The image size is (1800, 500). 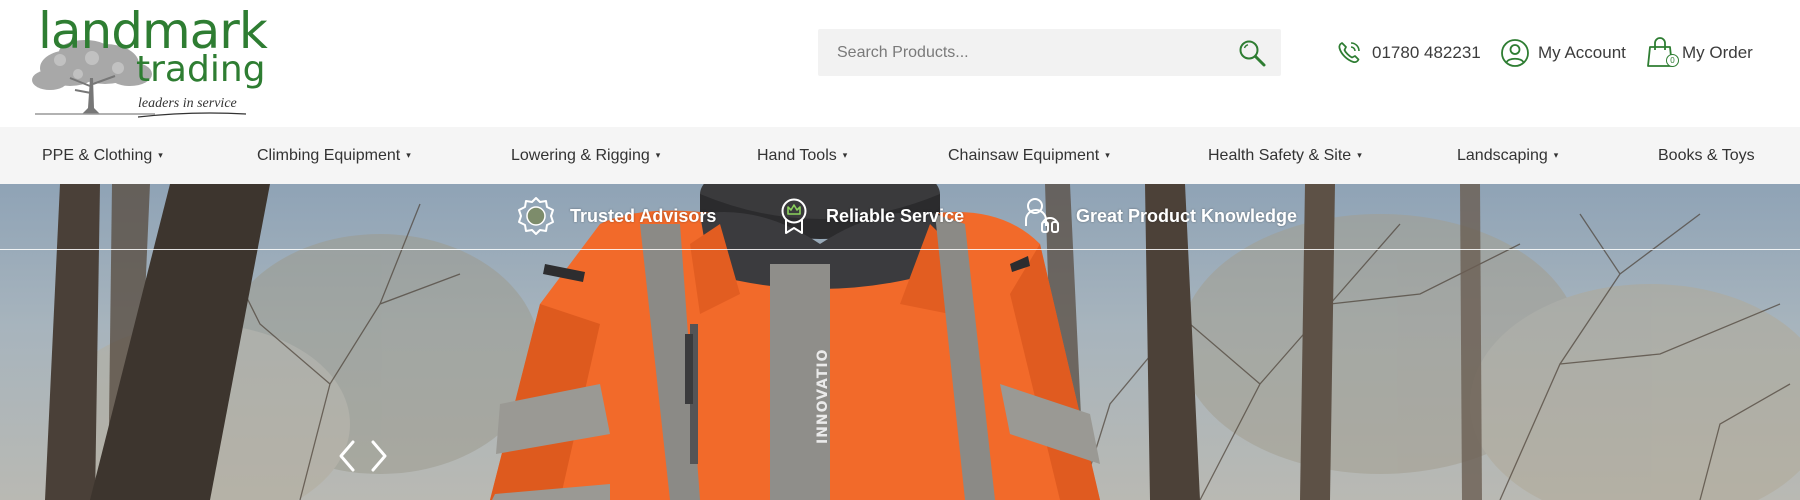 I want to click on usp-label: Reliable Service, so click(x=895, y=215).